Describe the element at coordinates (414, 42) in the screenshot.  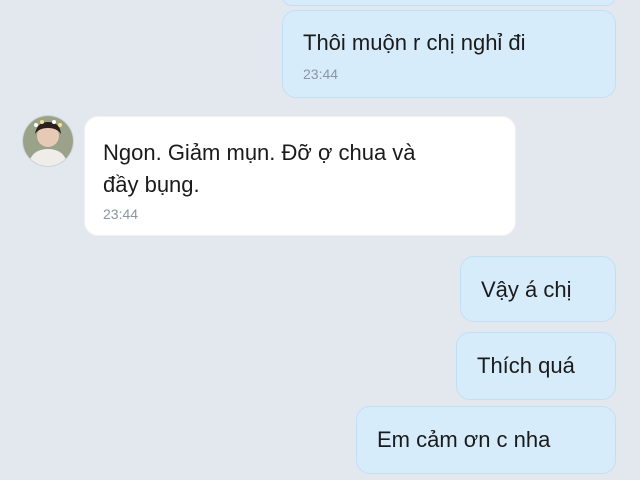
I see `message-text: Thôi muộn r chị nghỉ đi` at that location.